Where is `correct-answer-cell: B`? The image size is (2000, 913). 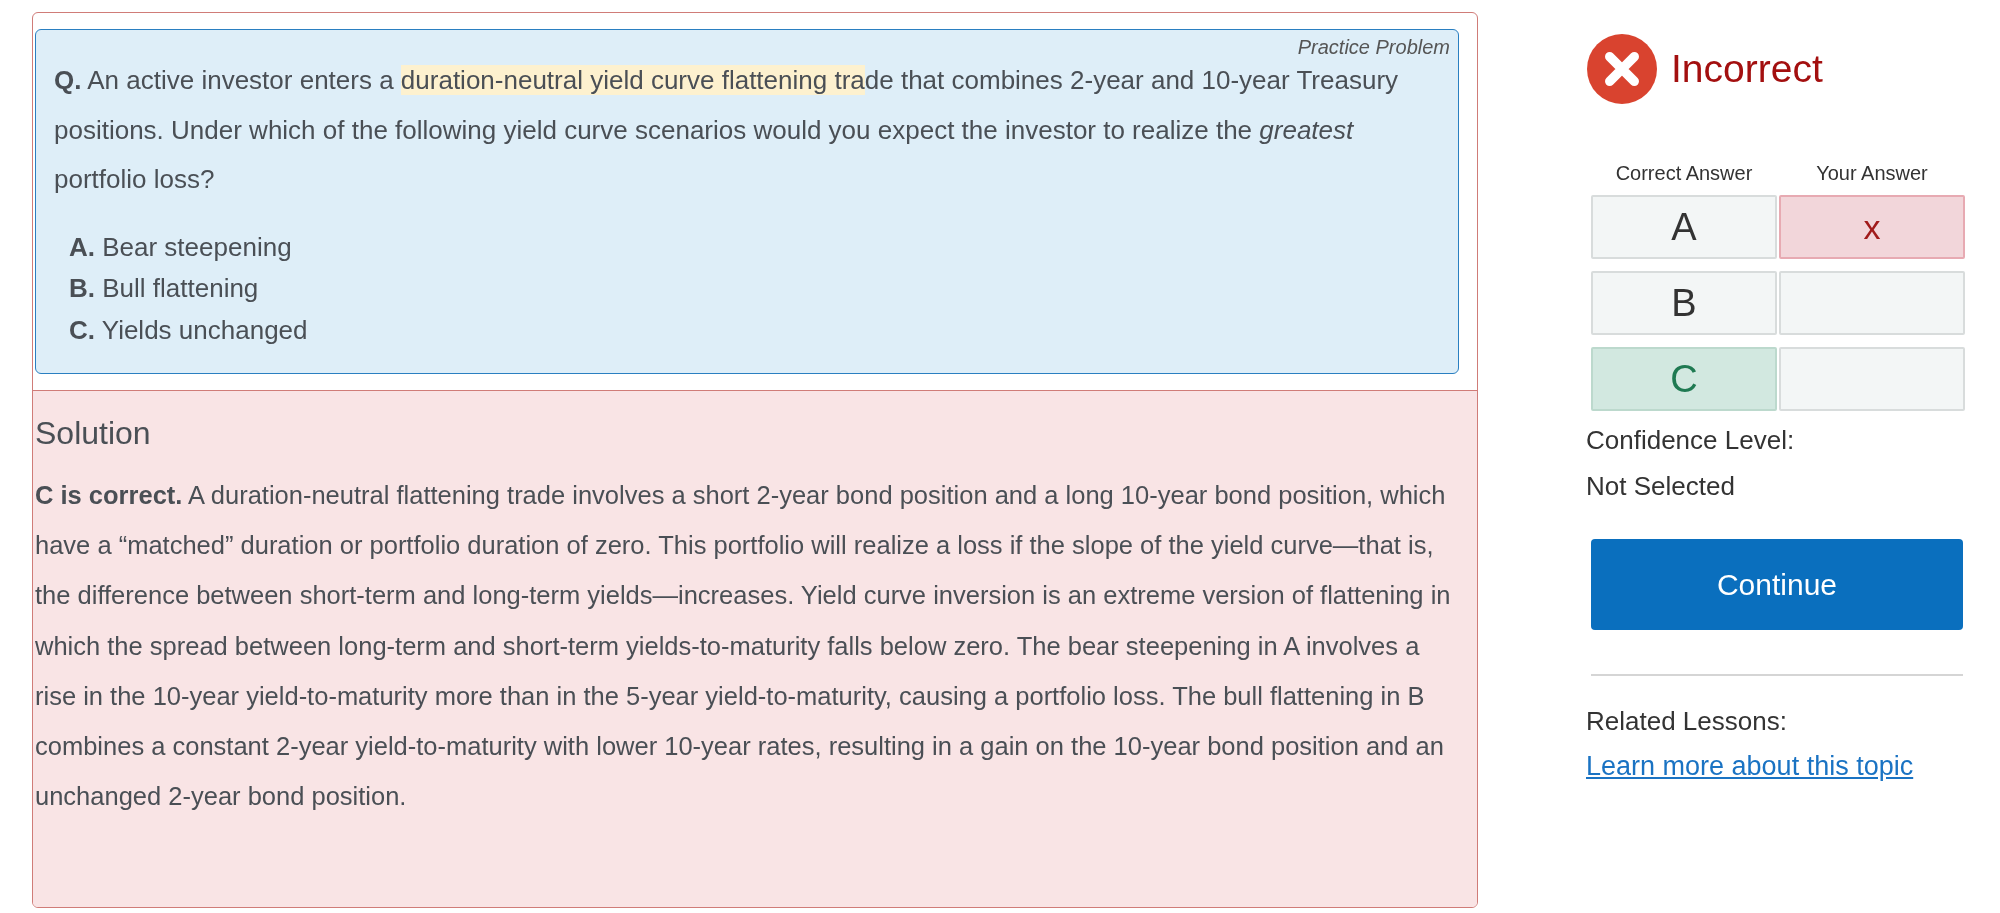
correct-answer-cell: B is located at coordinates (1684, 303).